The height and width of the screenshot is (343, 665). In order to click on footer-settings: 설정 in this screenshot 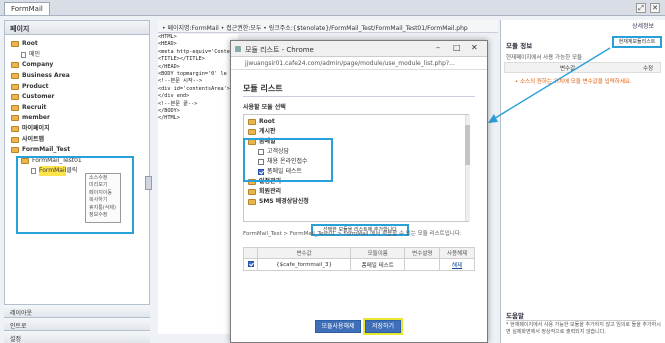, I will do `click(77, 336)`.